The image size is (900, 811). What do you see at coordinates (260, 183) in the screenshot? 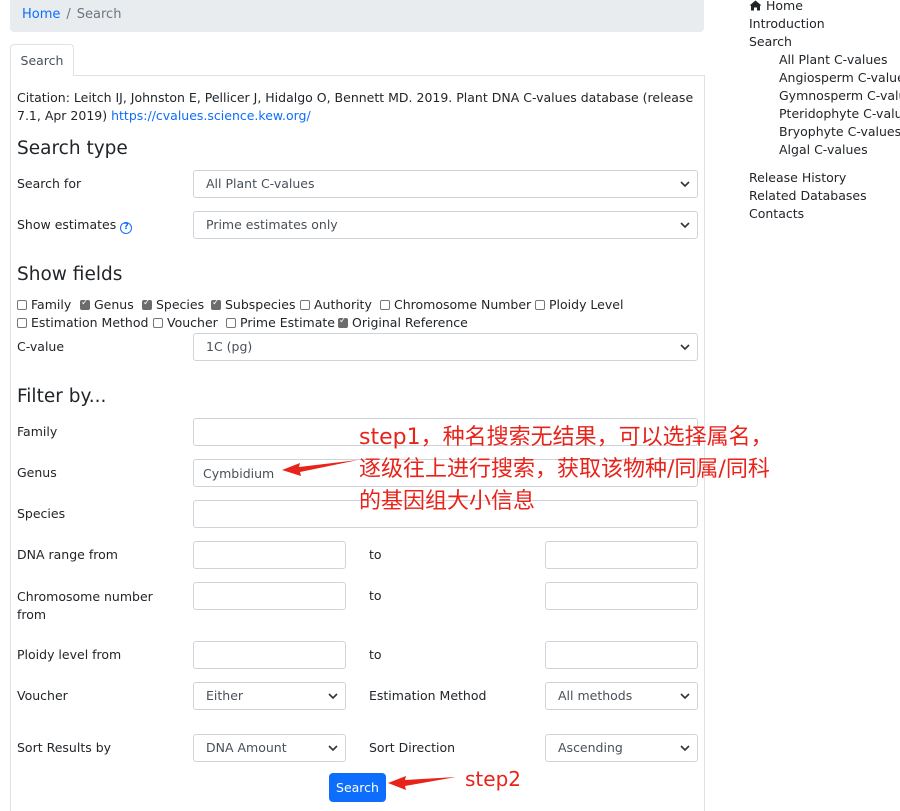
I see `search-for-value: All Plant C-values` at bounding box center [260, 183].